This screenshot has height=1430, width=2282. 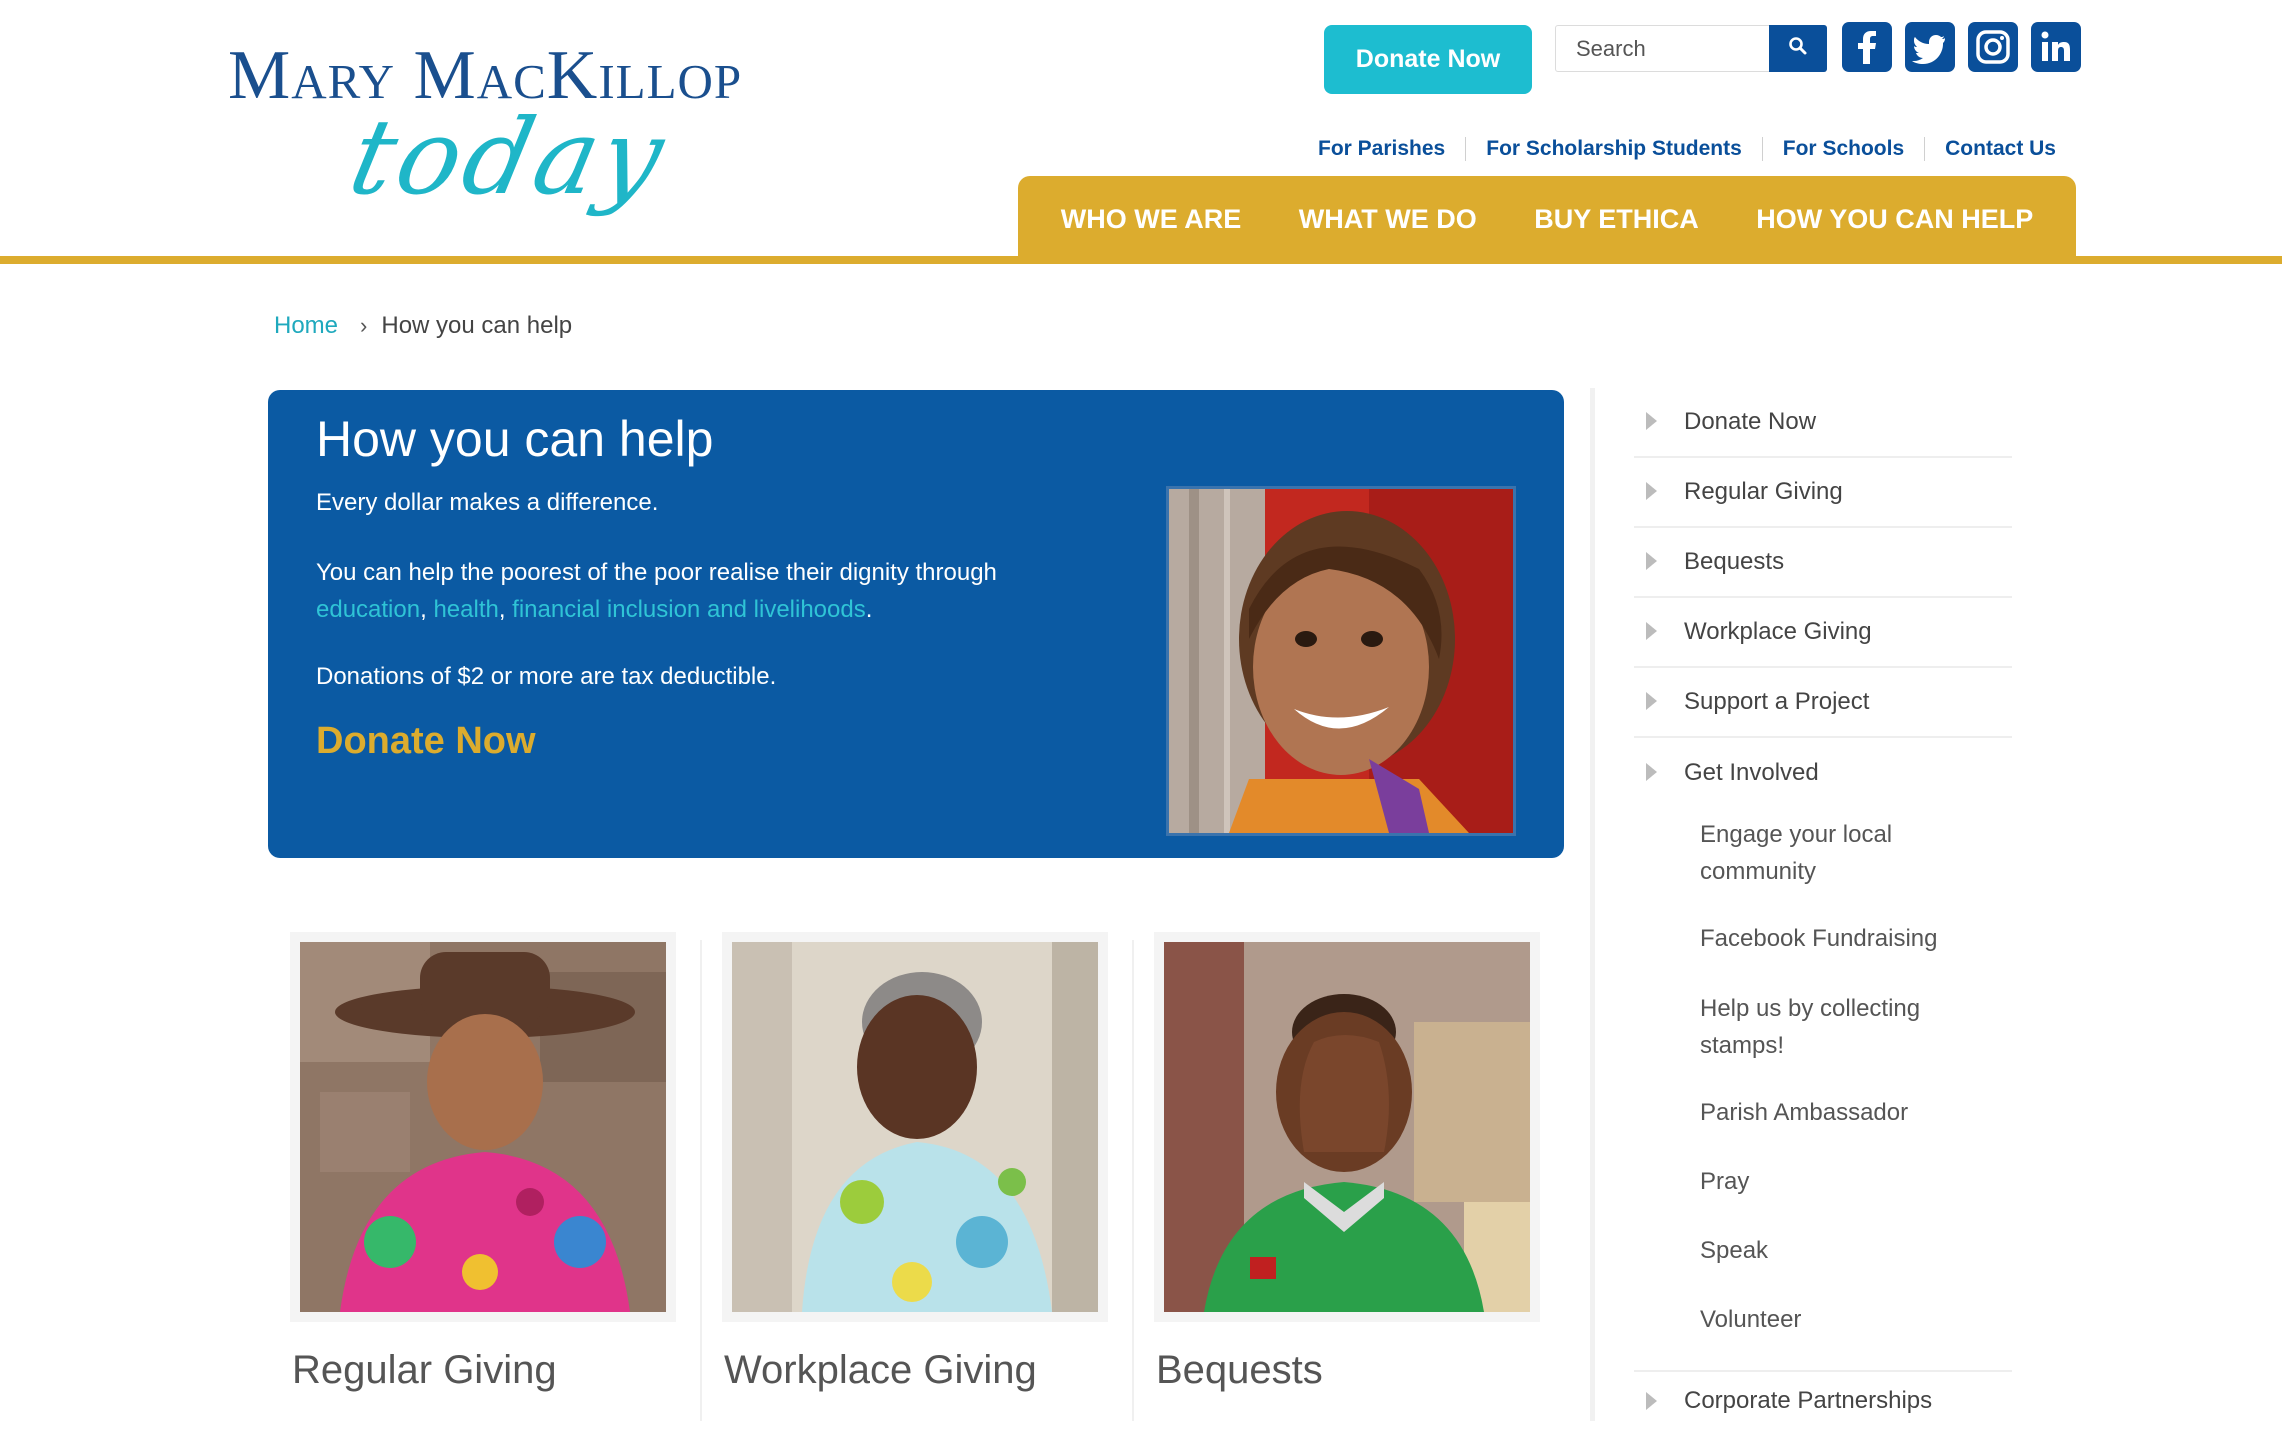 I want to click on sidebar-subitem-facebook-fundraising: Facebook Fundraising, so click(x=1850, y=938).